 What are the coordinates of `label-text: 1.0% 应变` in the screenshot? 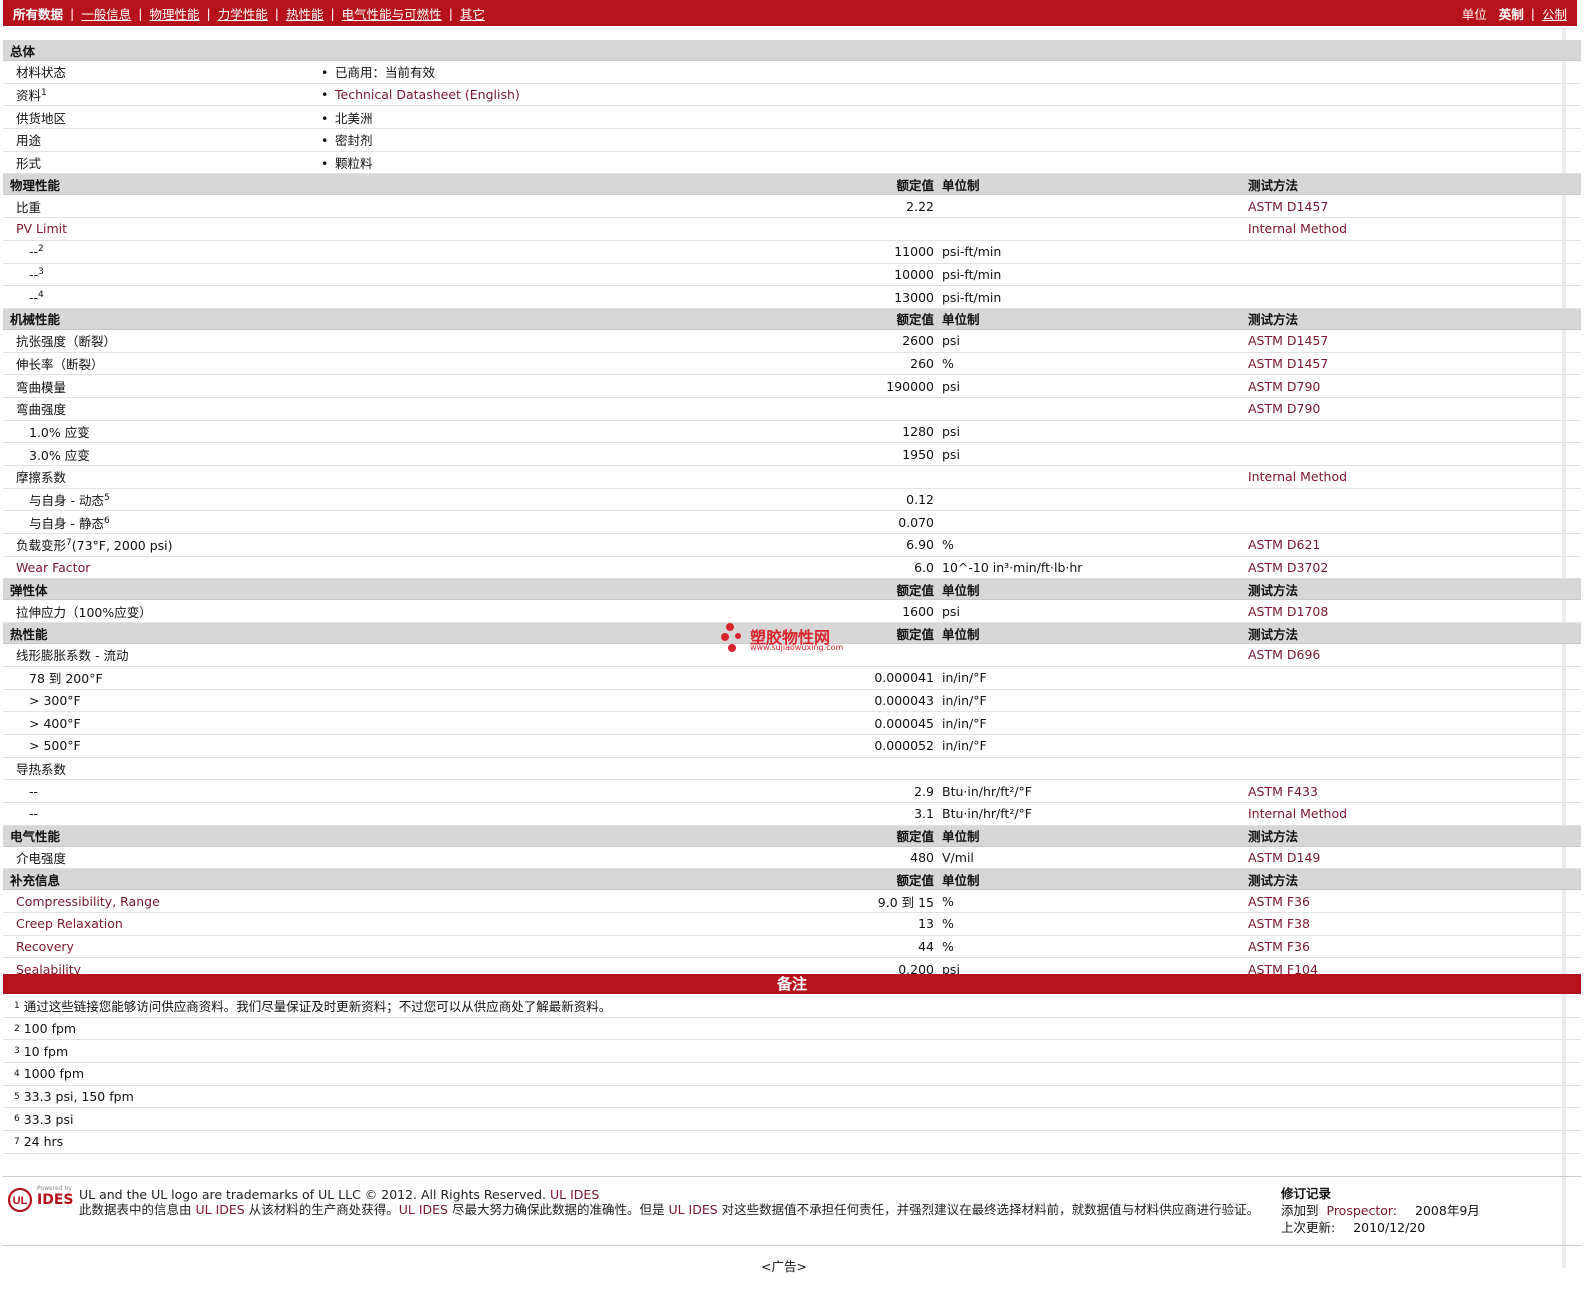 It's located at (59, 432).